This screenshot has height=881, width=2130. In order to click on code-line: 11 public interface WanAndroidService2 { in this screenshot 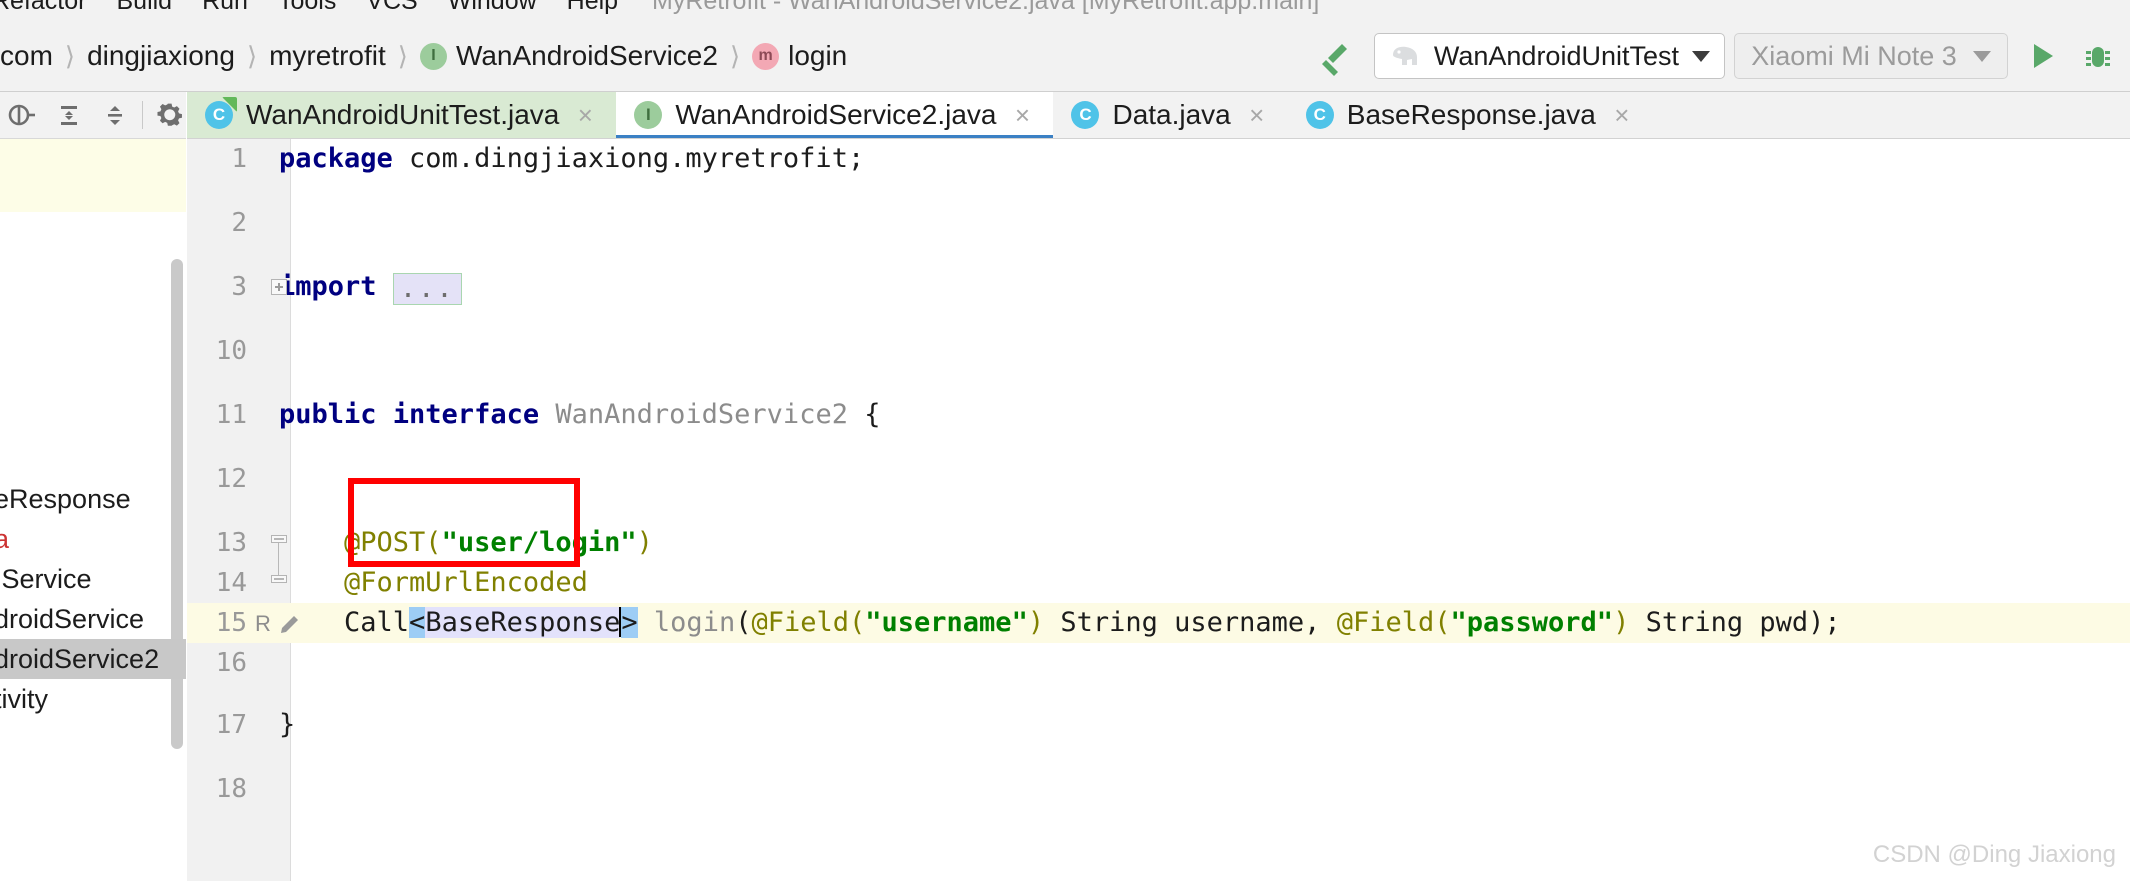, I will do `click(1158, 415)`.